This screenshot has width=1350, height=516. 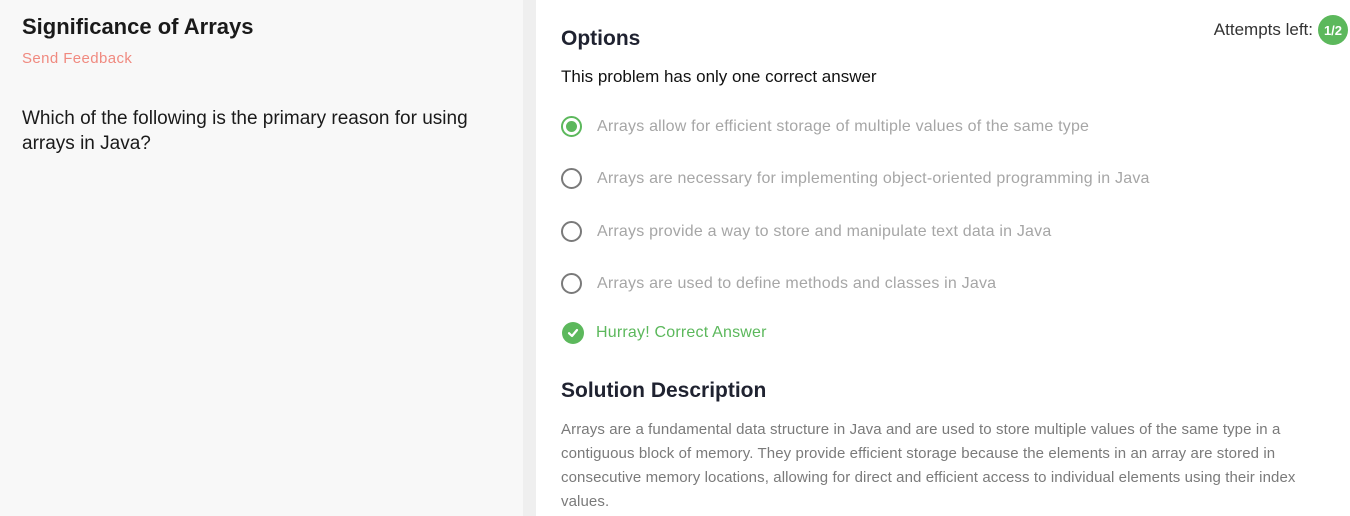 What do you see at coordinates (138, 26) in the screenshot?
I see `problem-title: Significance of Arrays` at bounding box center [138, 26].